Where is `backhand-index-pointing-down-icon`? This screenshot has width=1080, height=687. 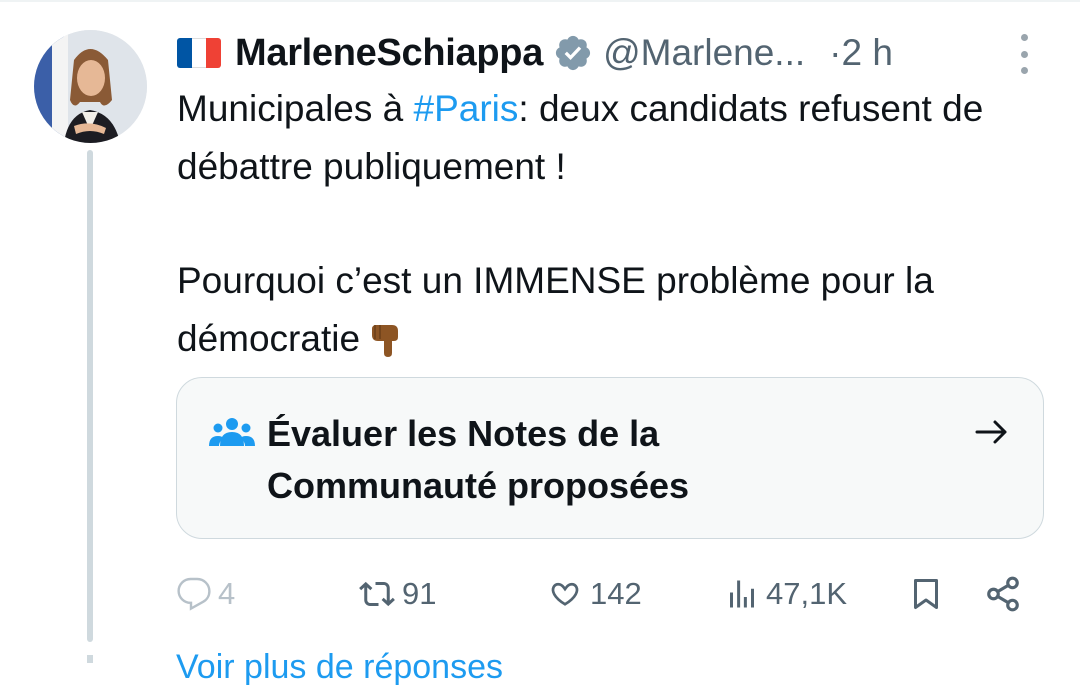
backhand-index-pointing-down-icon is located at coordinates (386, 347).